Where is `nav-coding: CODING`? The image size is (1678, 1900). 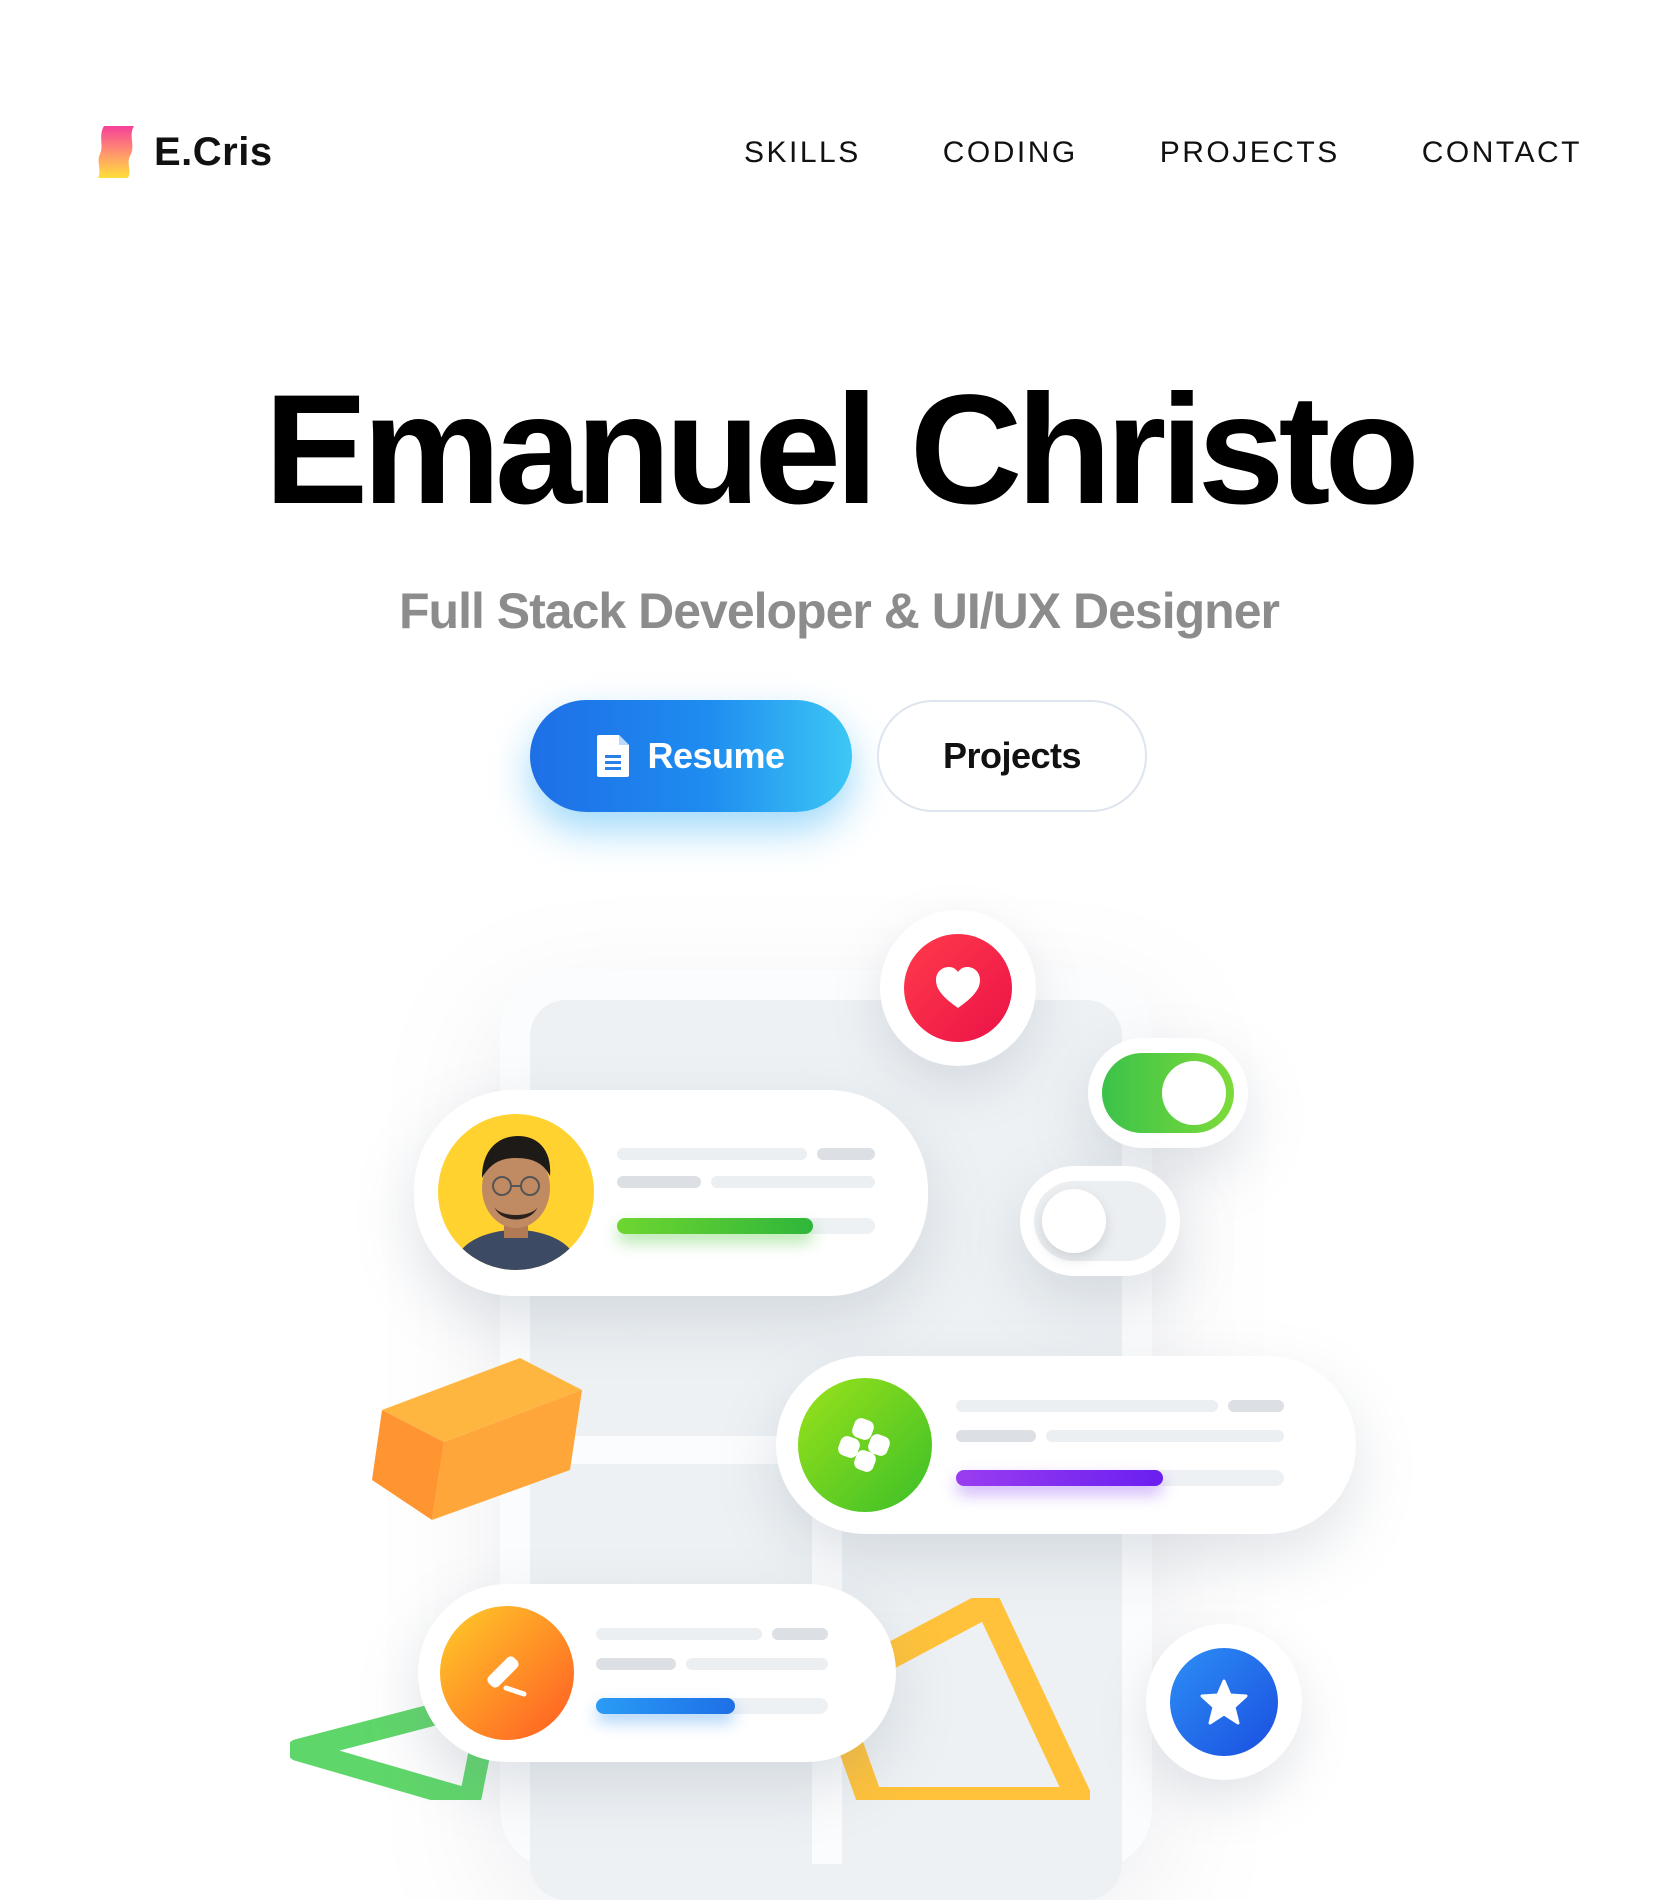
nav-coding: CODING is located at coordinates (1010, 153).